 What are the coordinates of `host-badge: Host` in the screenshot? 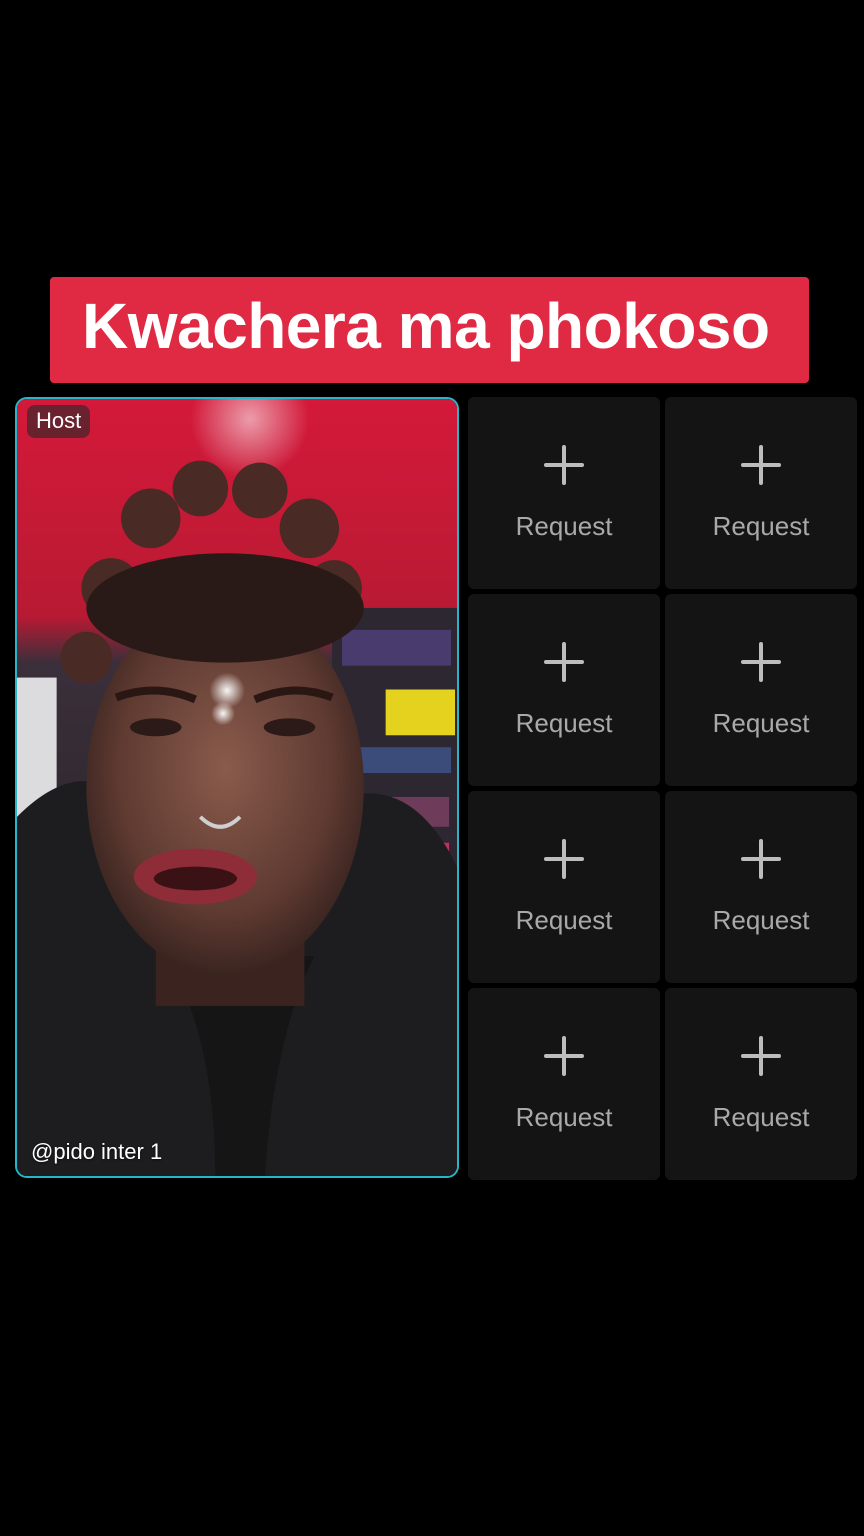 It's located at (59, 421).